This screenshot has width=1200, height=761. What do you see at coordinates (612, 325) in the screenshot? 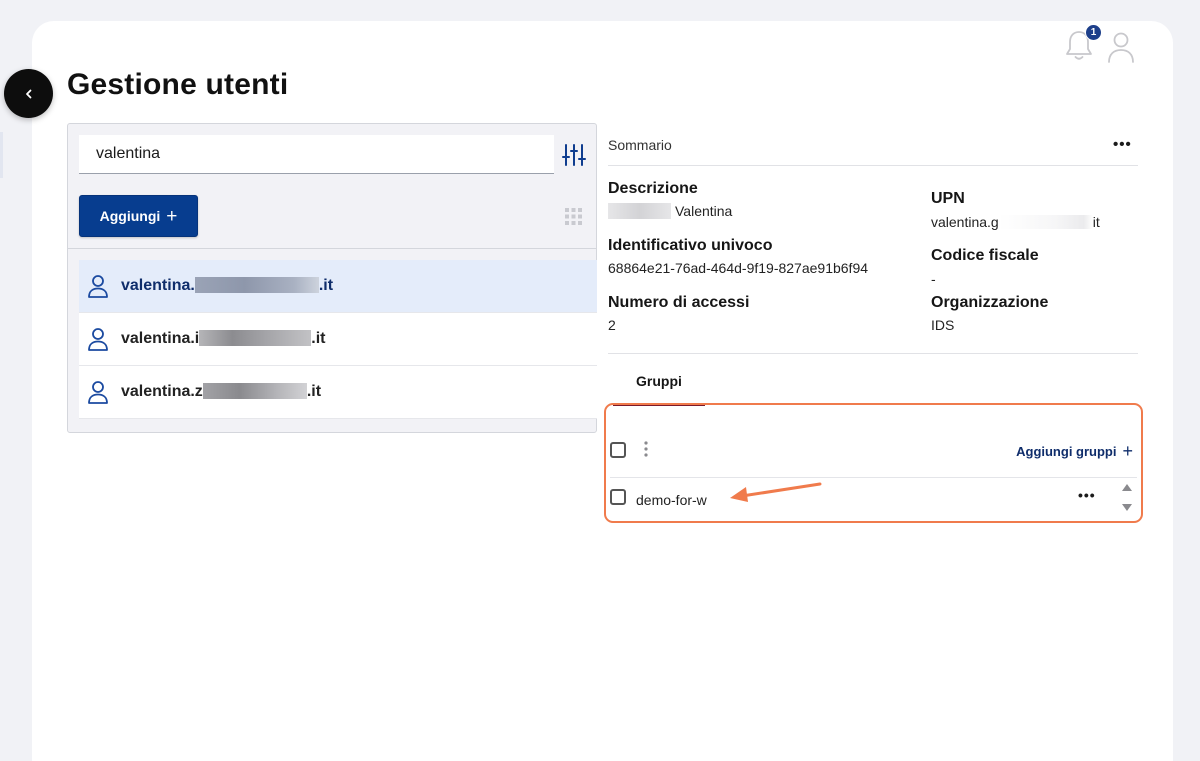
I see `access-count-value: 2` at bounding box center [612, 325].